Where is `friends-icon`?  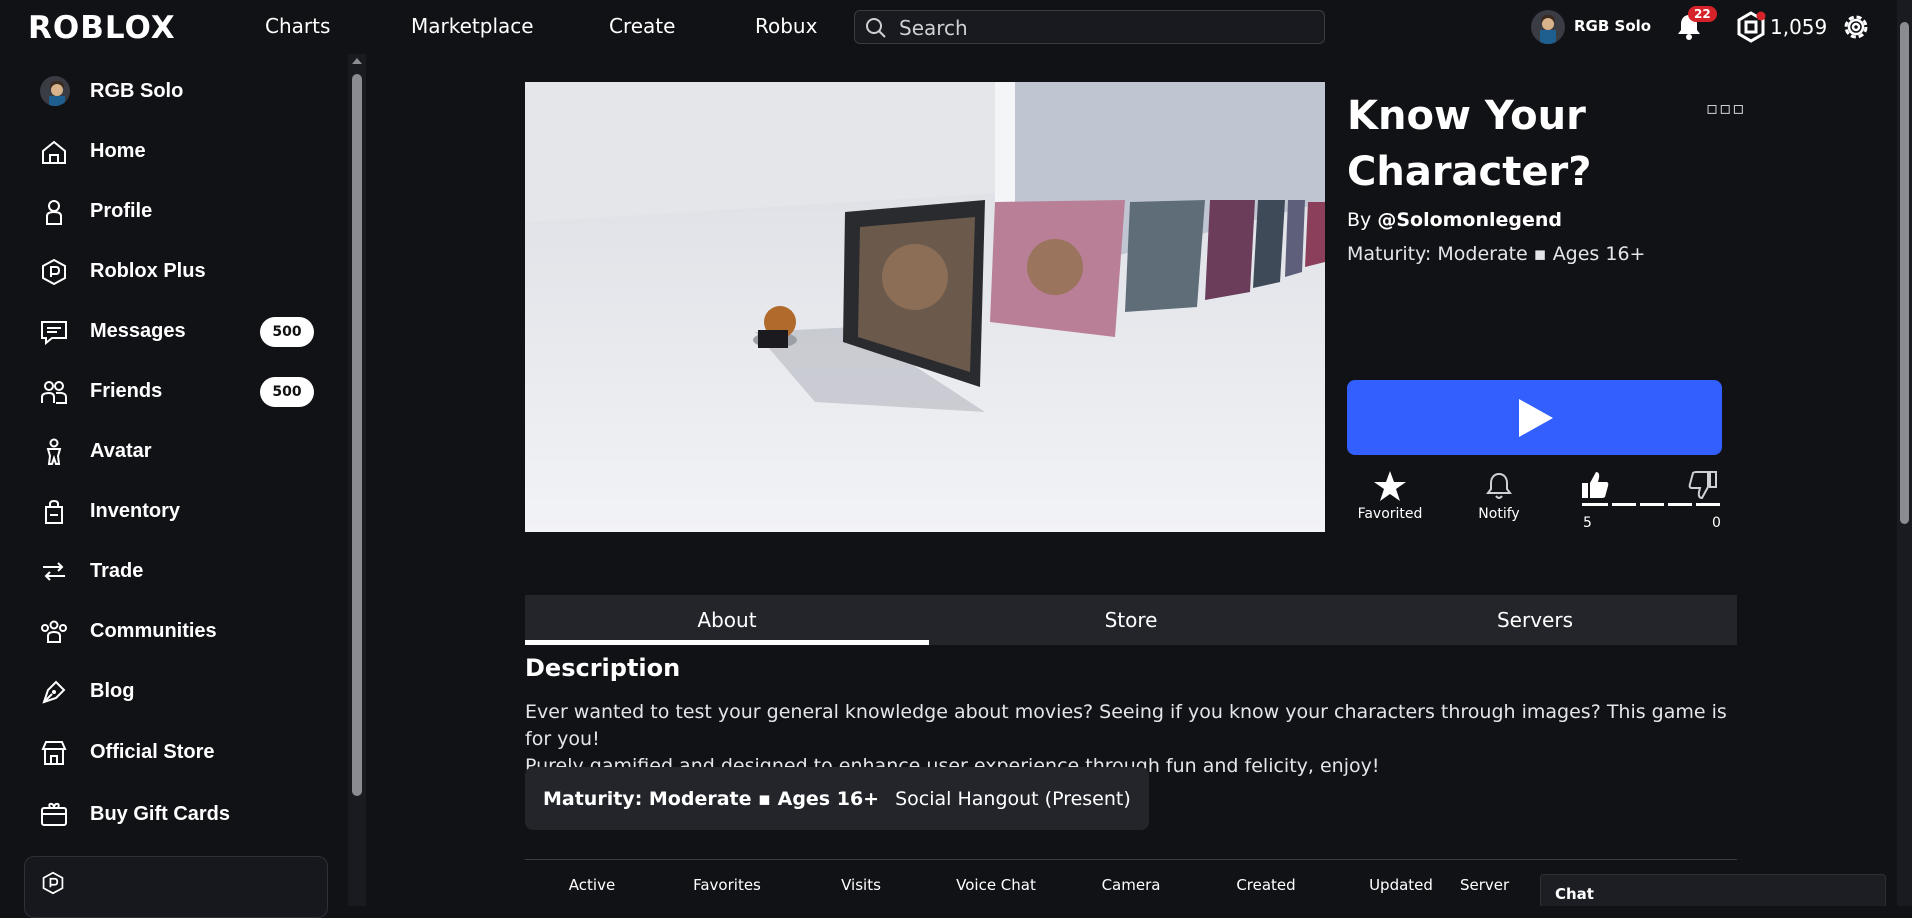 friends-icon is located at coordinates (54, 392).